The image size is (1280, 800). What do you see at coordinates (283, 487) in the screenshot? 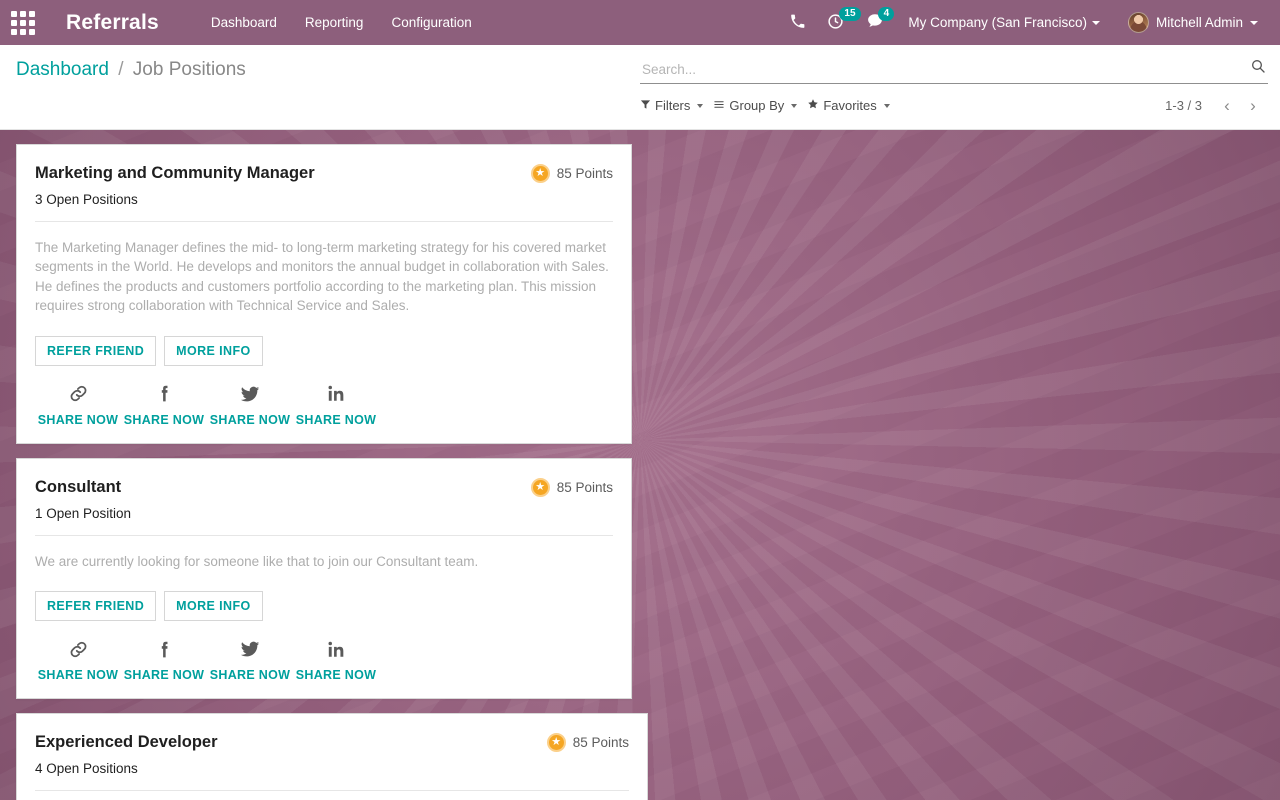
I see `job-title: Consultant` at bounding box center [283, 487].